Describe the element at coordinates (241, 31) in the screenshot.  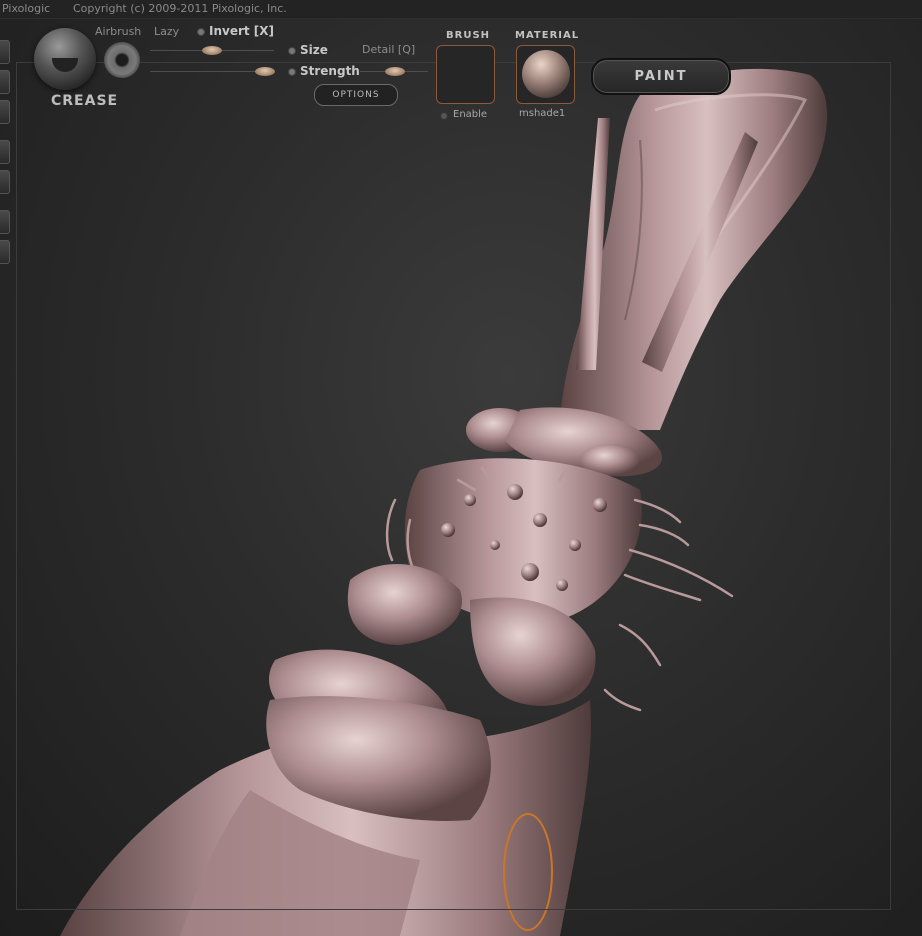
I see `invert-toggle: Invert [X]` at that location.